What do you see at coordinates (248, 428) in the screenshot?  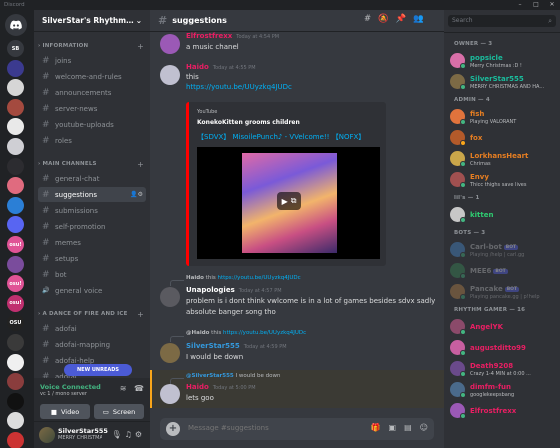 I see `message-input` at bounding box center [248, 428].